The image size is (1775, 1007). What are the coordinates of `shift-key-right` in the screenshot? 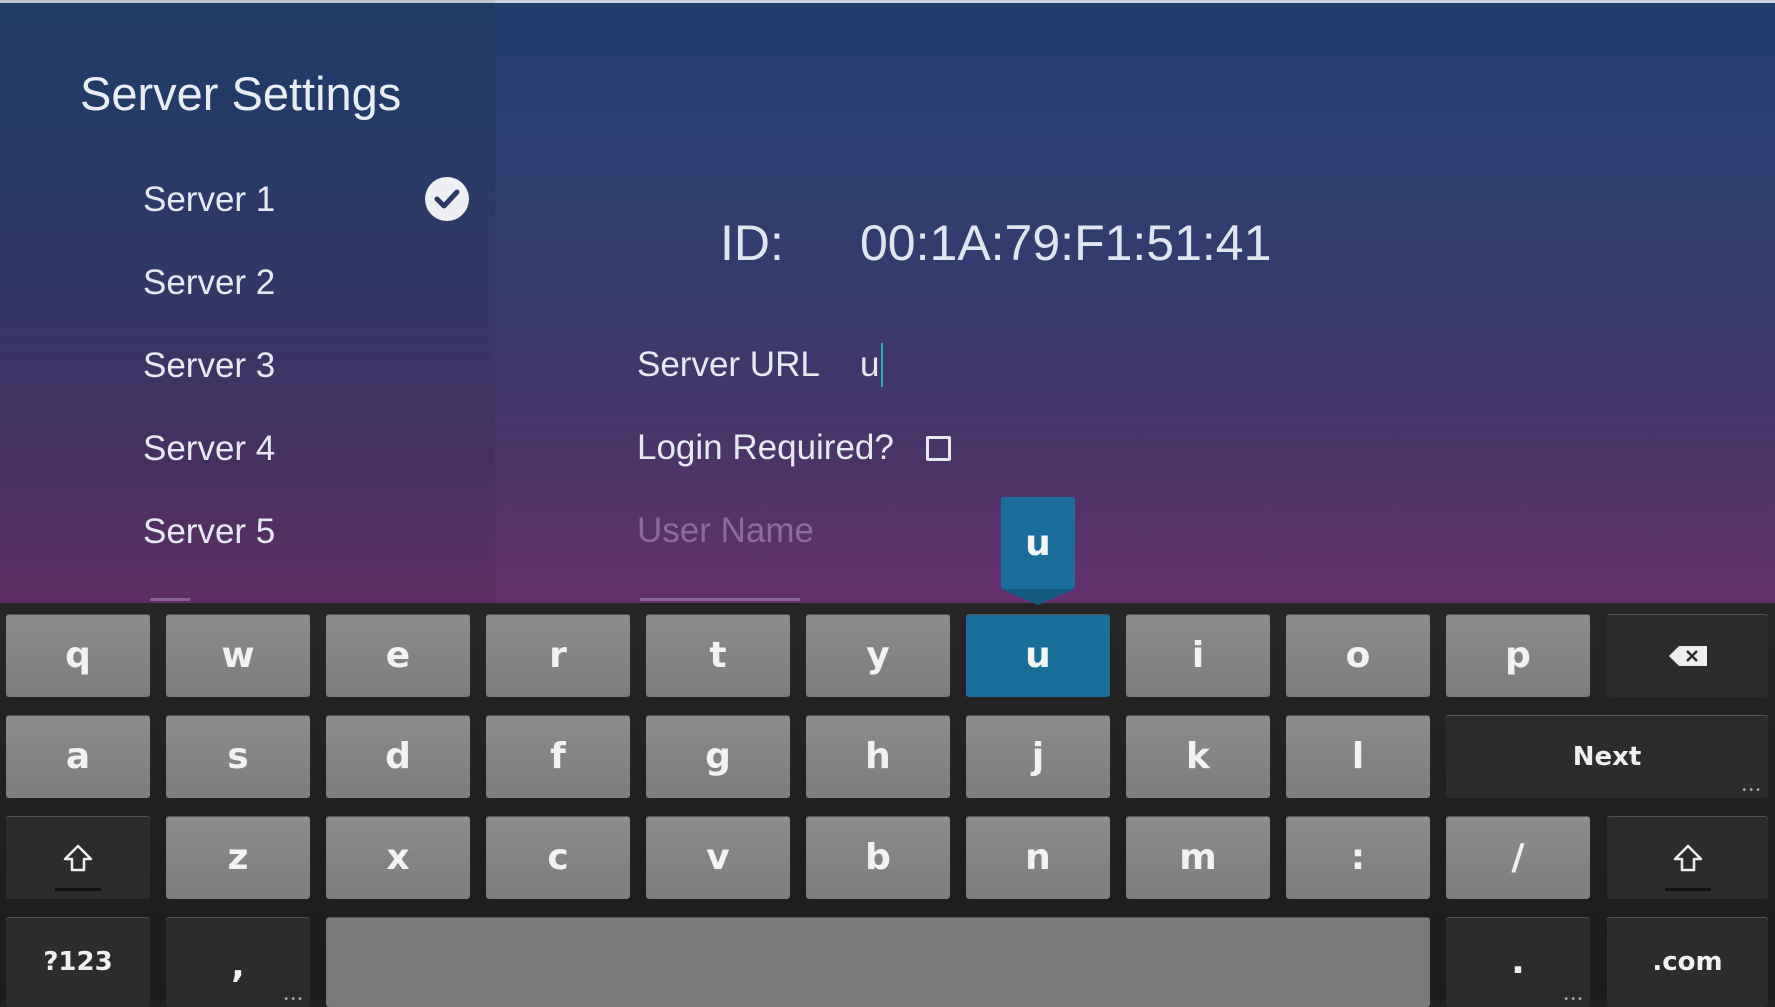 It's located at (1687, 857).